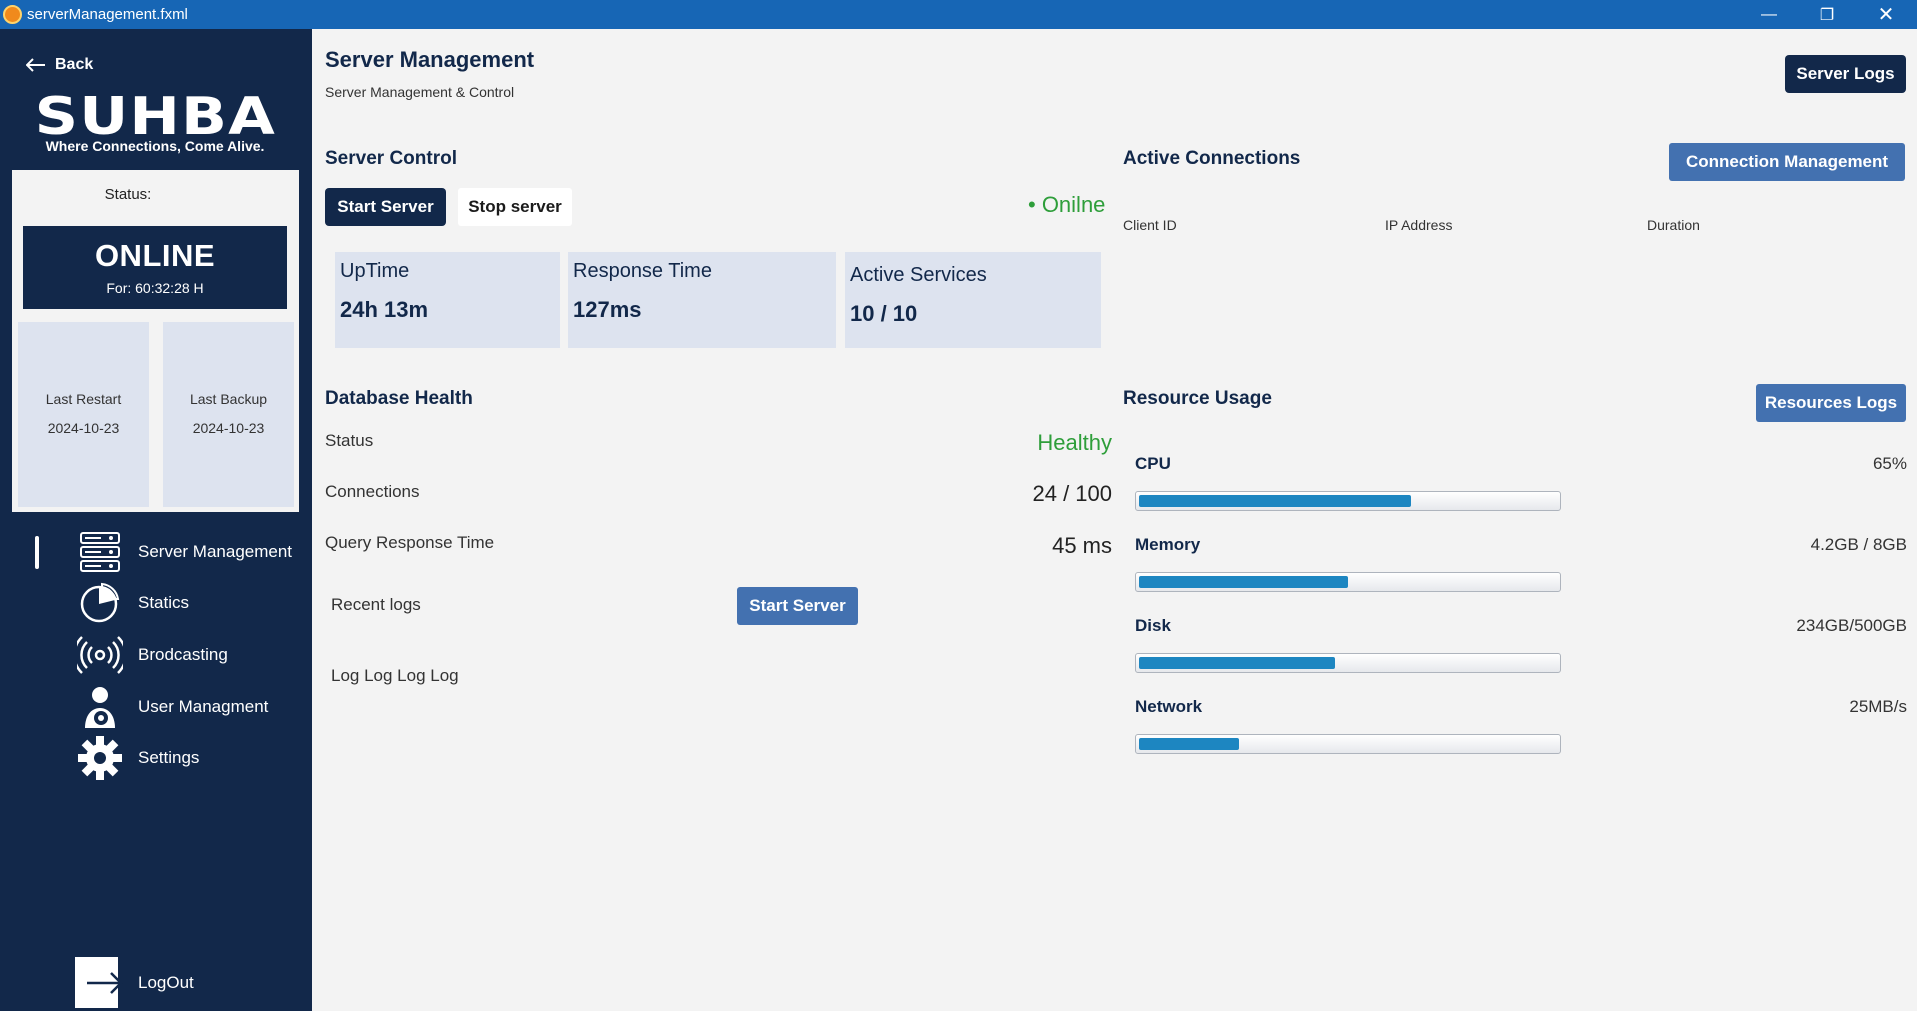  Describe the element at coordinates (607, 309) in the screenshot. I see `response-time-value: 127ms` at that location.